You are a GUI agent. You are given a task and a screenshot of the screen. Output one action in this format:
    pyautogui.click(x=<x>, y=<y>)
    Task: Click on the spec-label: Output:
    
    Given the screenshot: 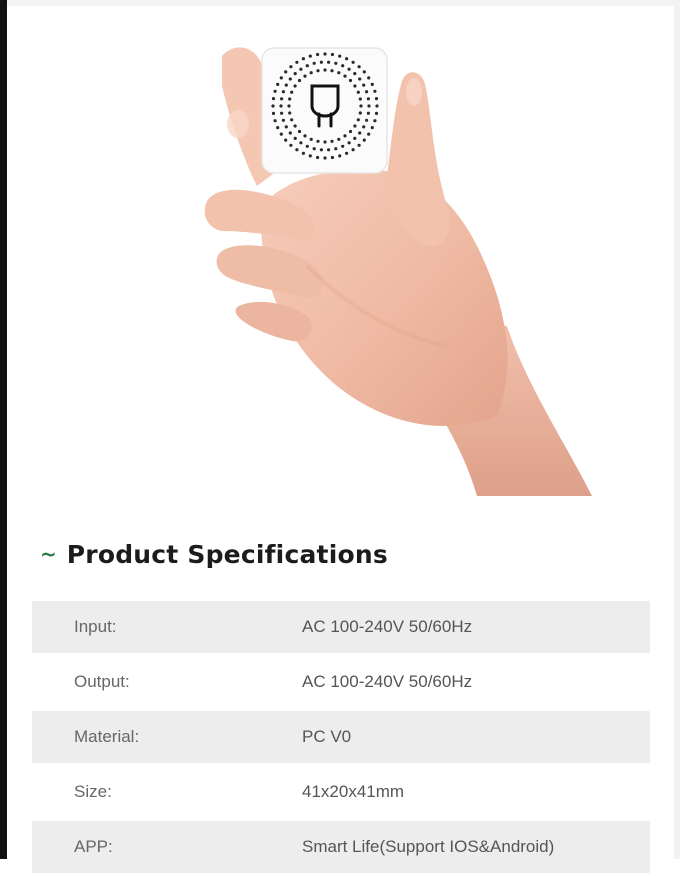 What is the action you would take?
    pyautogui.click(x=102, y=681)
    